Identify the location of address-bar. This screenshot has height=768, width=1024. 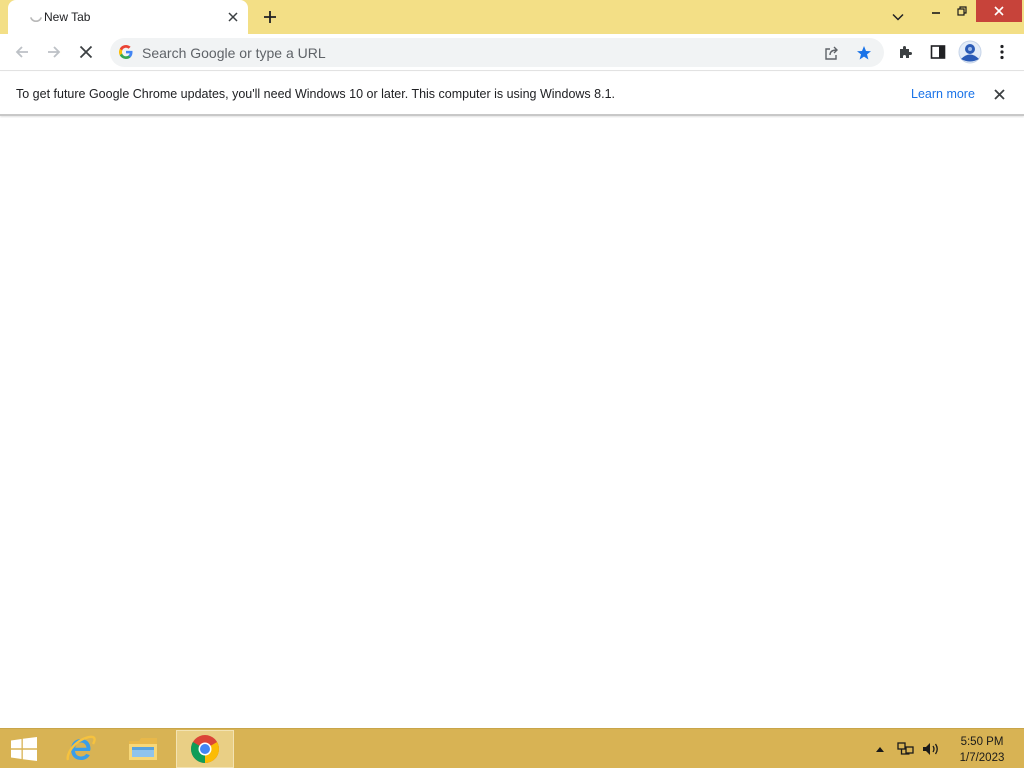
(497, 52).